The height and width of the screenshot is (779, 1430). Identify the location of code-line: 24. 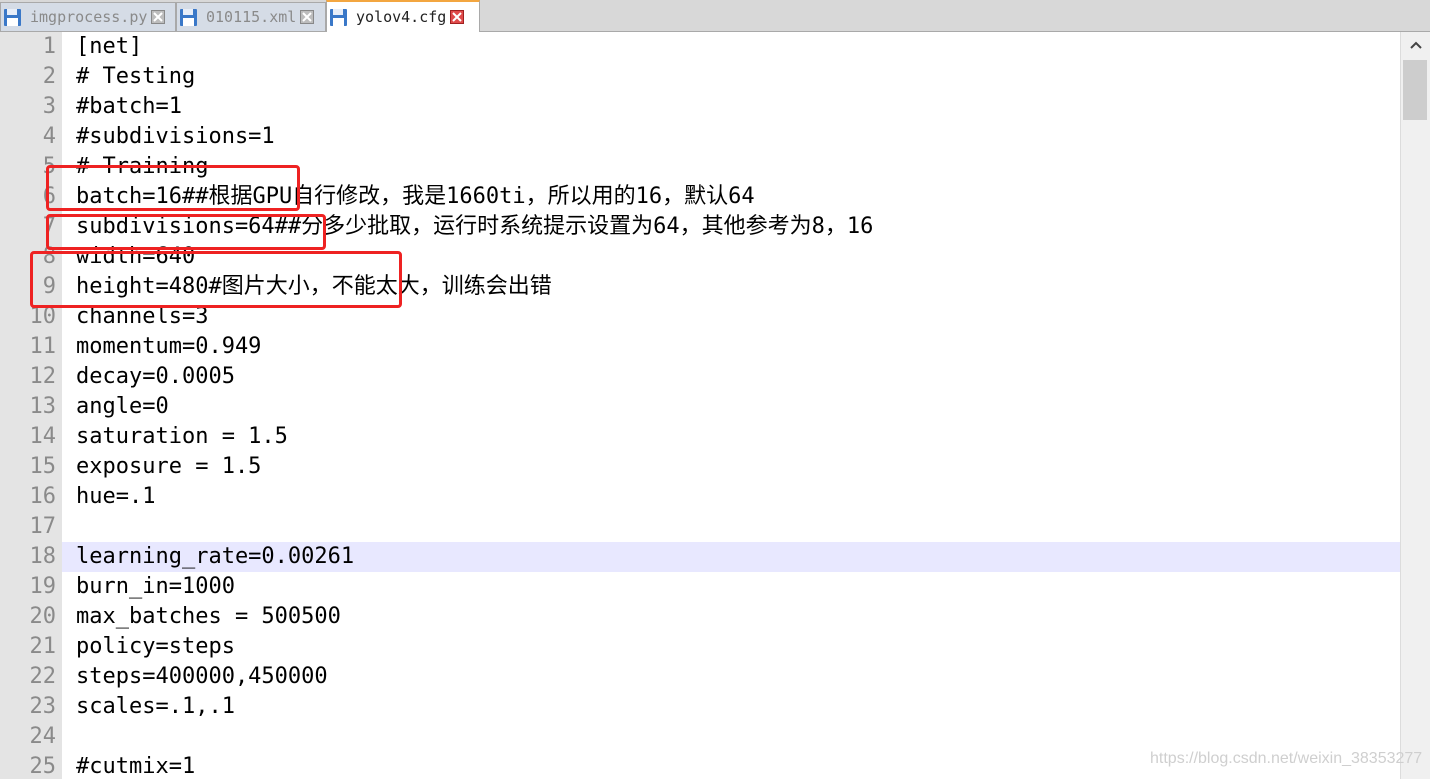
(700, 737).